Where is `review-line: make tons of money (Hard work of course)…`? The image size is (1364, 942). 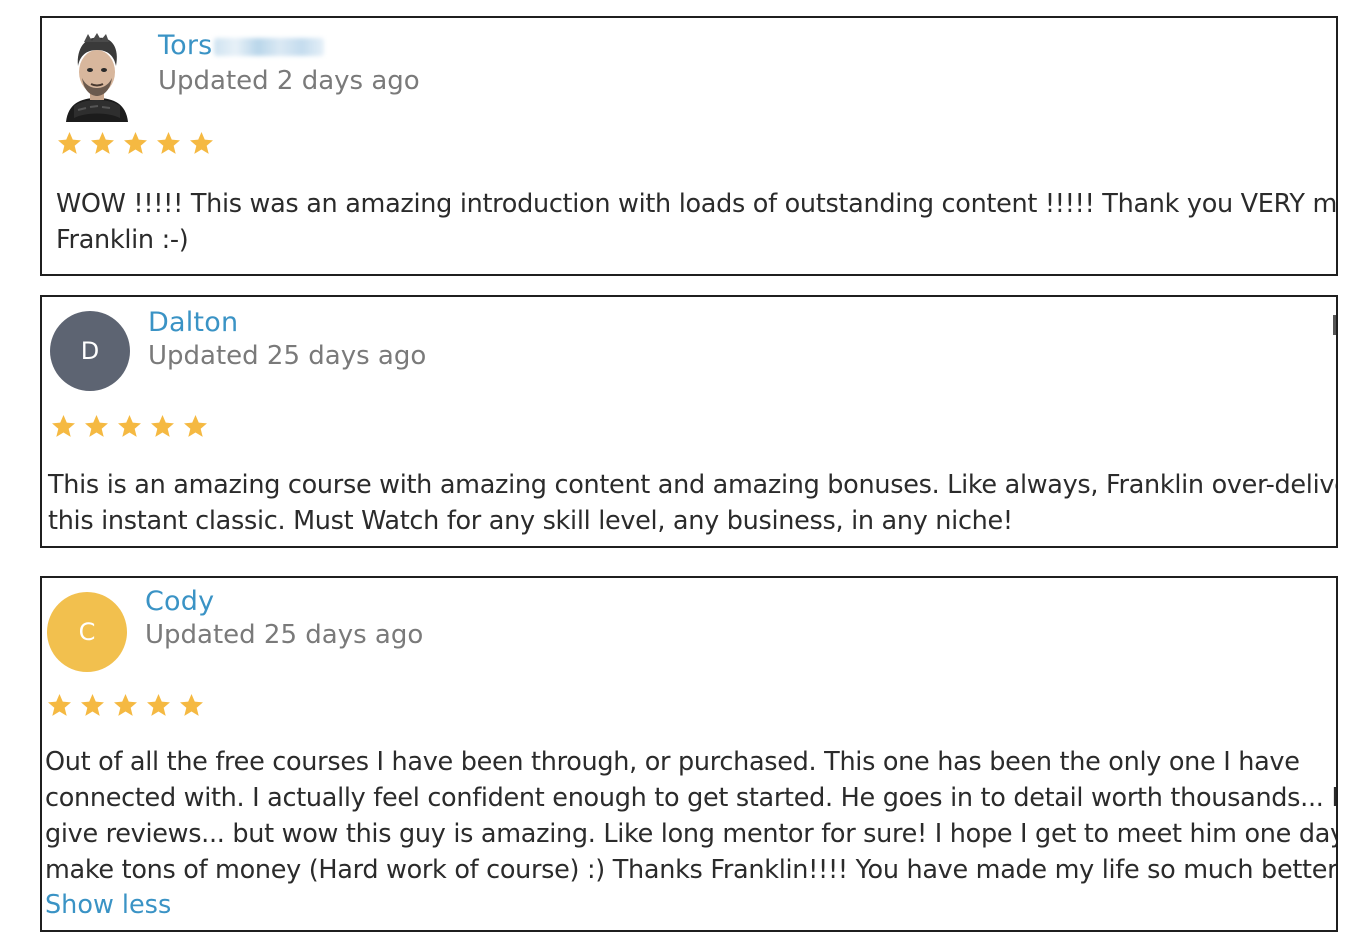 review-line: make tons of money (Hard work of course)… is located at coordinates (691, 870).